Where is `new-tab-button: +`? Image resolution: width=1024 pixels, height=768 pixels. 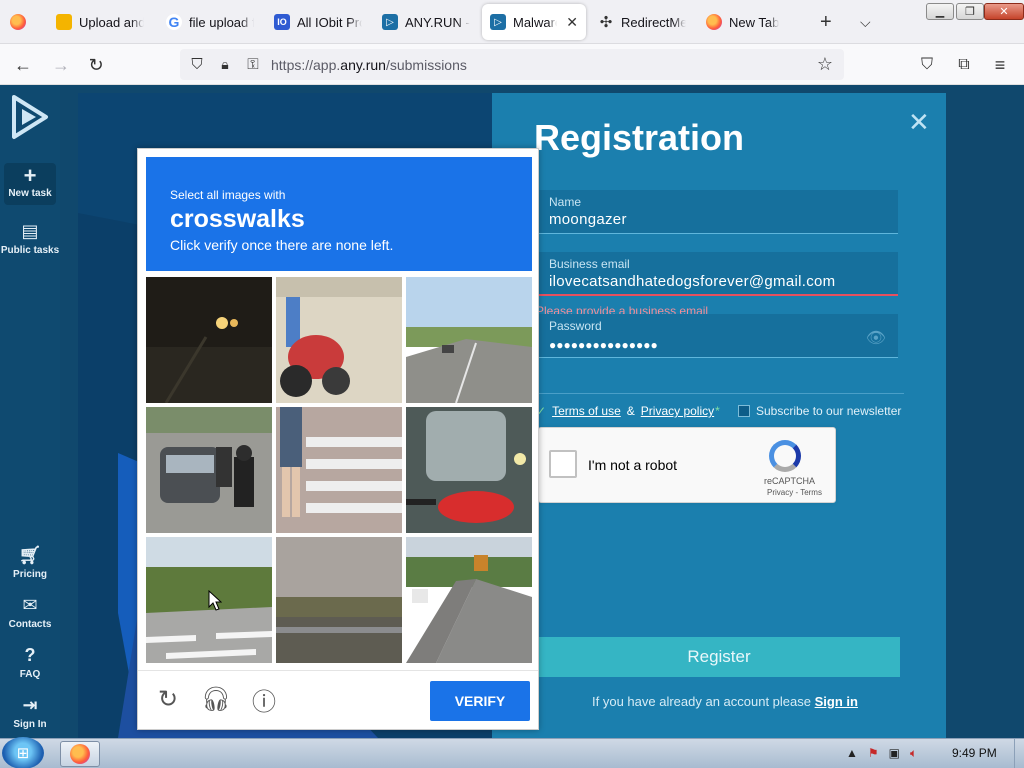 new-tab-button: + is located at coordinates (825, 22).